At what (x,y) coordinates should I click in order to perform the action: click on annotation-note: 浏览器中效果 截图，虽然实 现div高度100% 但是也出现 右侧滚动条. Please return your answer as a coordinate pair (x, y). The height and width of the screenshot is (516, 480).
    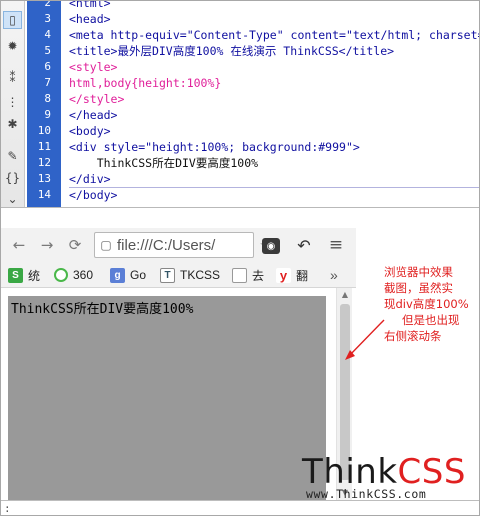
    Looking at the image, I should click on (431, 304).